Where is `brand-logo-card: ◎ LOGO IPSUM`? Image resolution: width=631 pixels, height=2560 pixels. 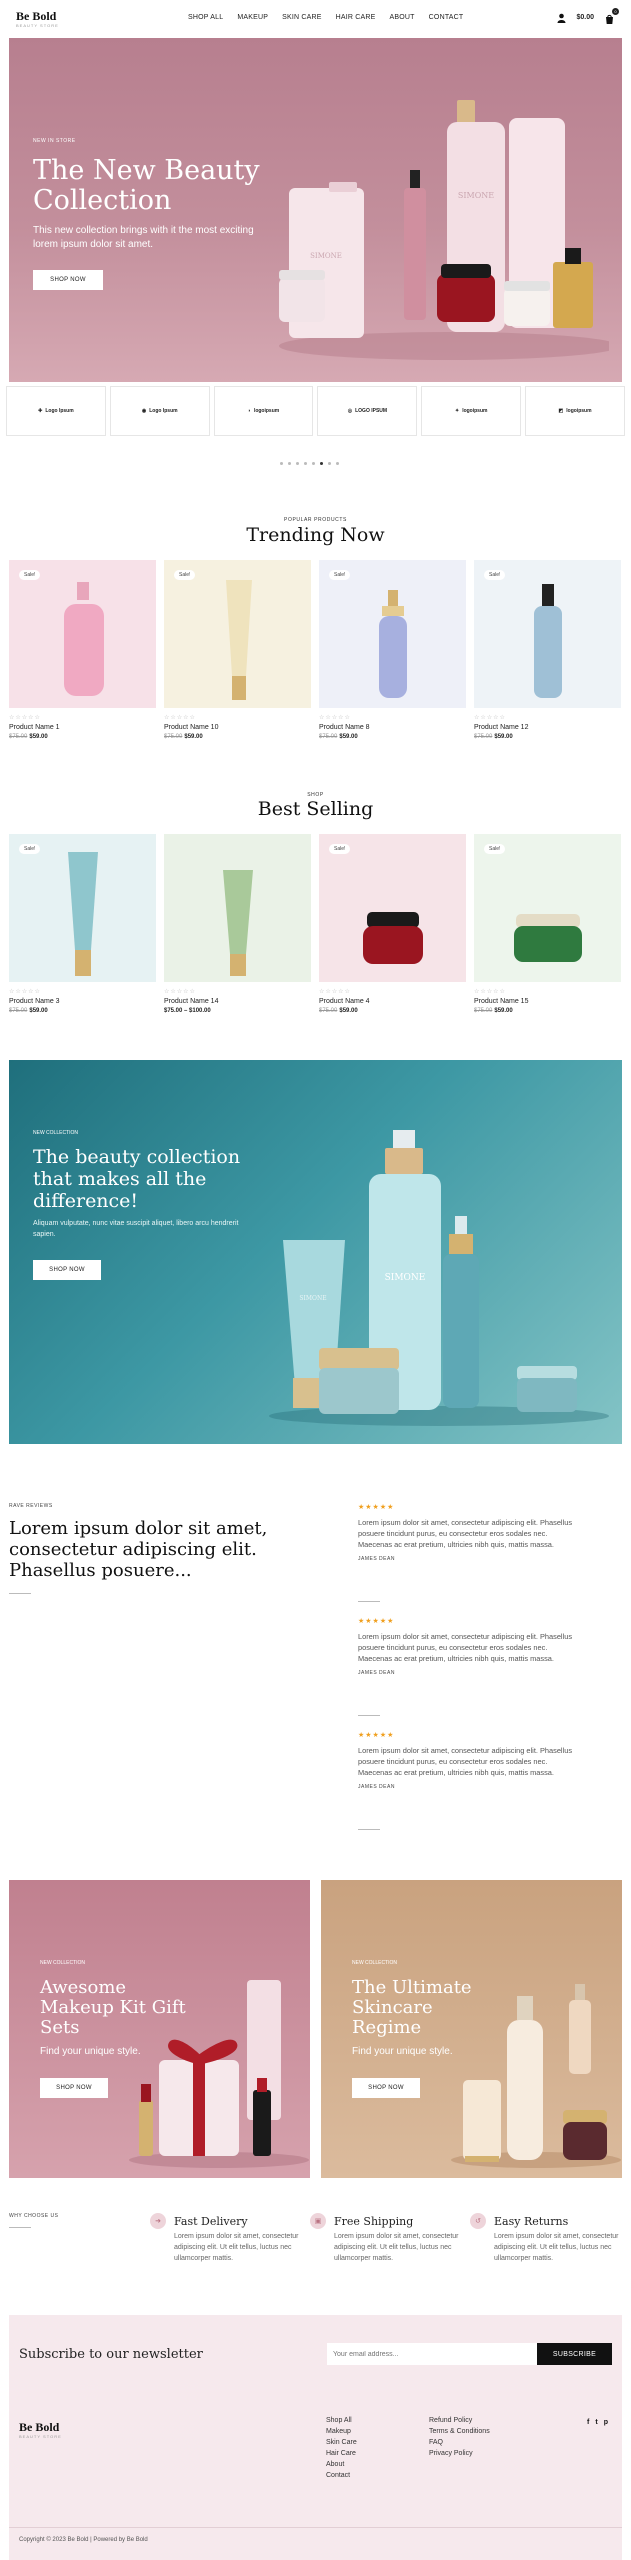
brand-logo-card: ◎ LOGO IPSUM is located at coordinates (367, 411).